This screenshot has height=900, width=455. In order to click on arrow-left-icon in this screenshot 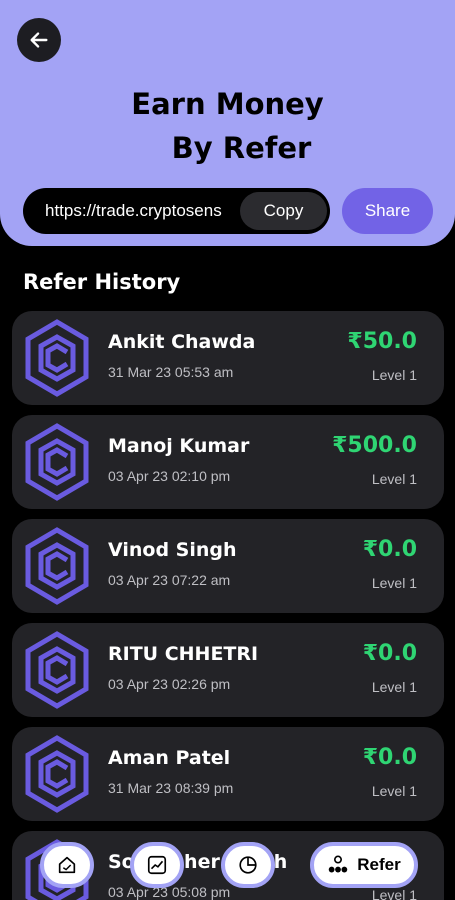, I will do `click(39, 40)`.